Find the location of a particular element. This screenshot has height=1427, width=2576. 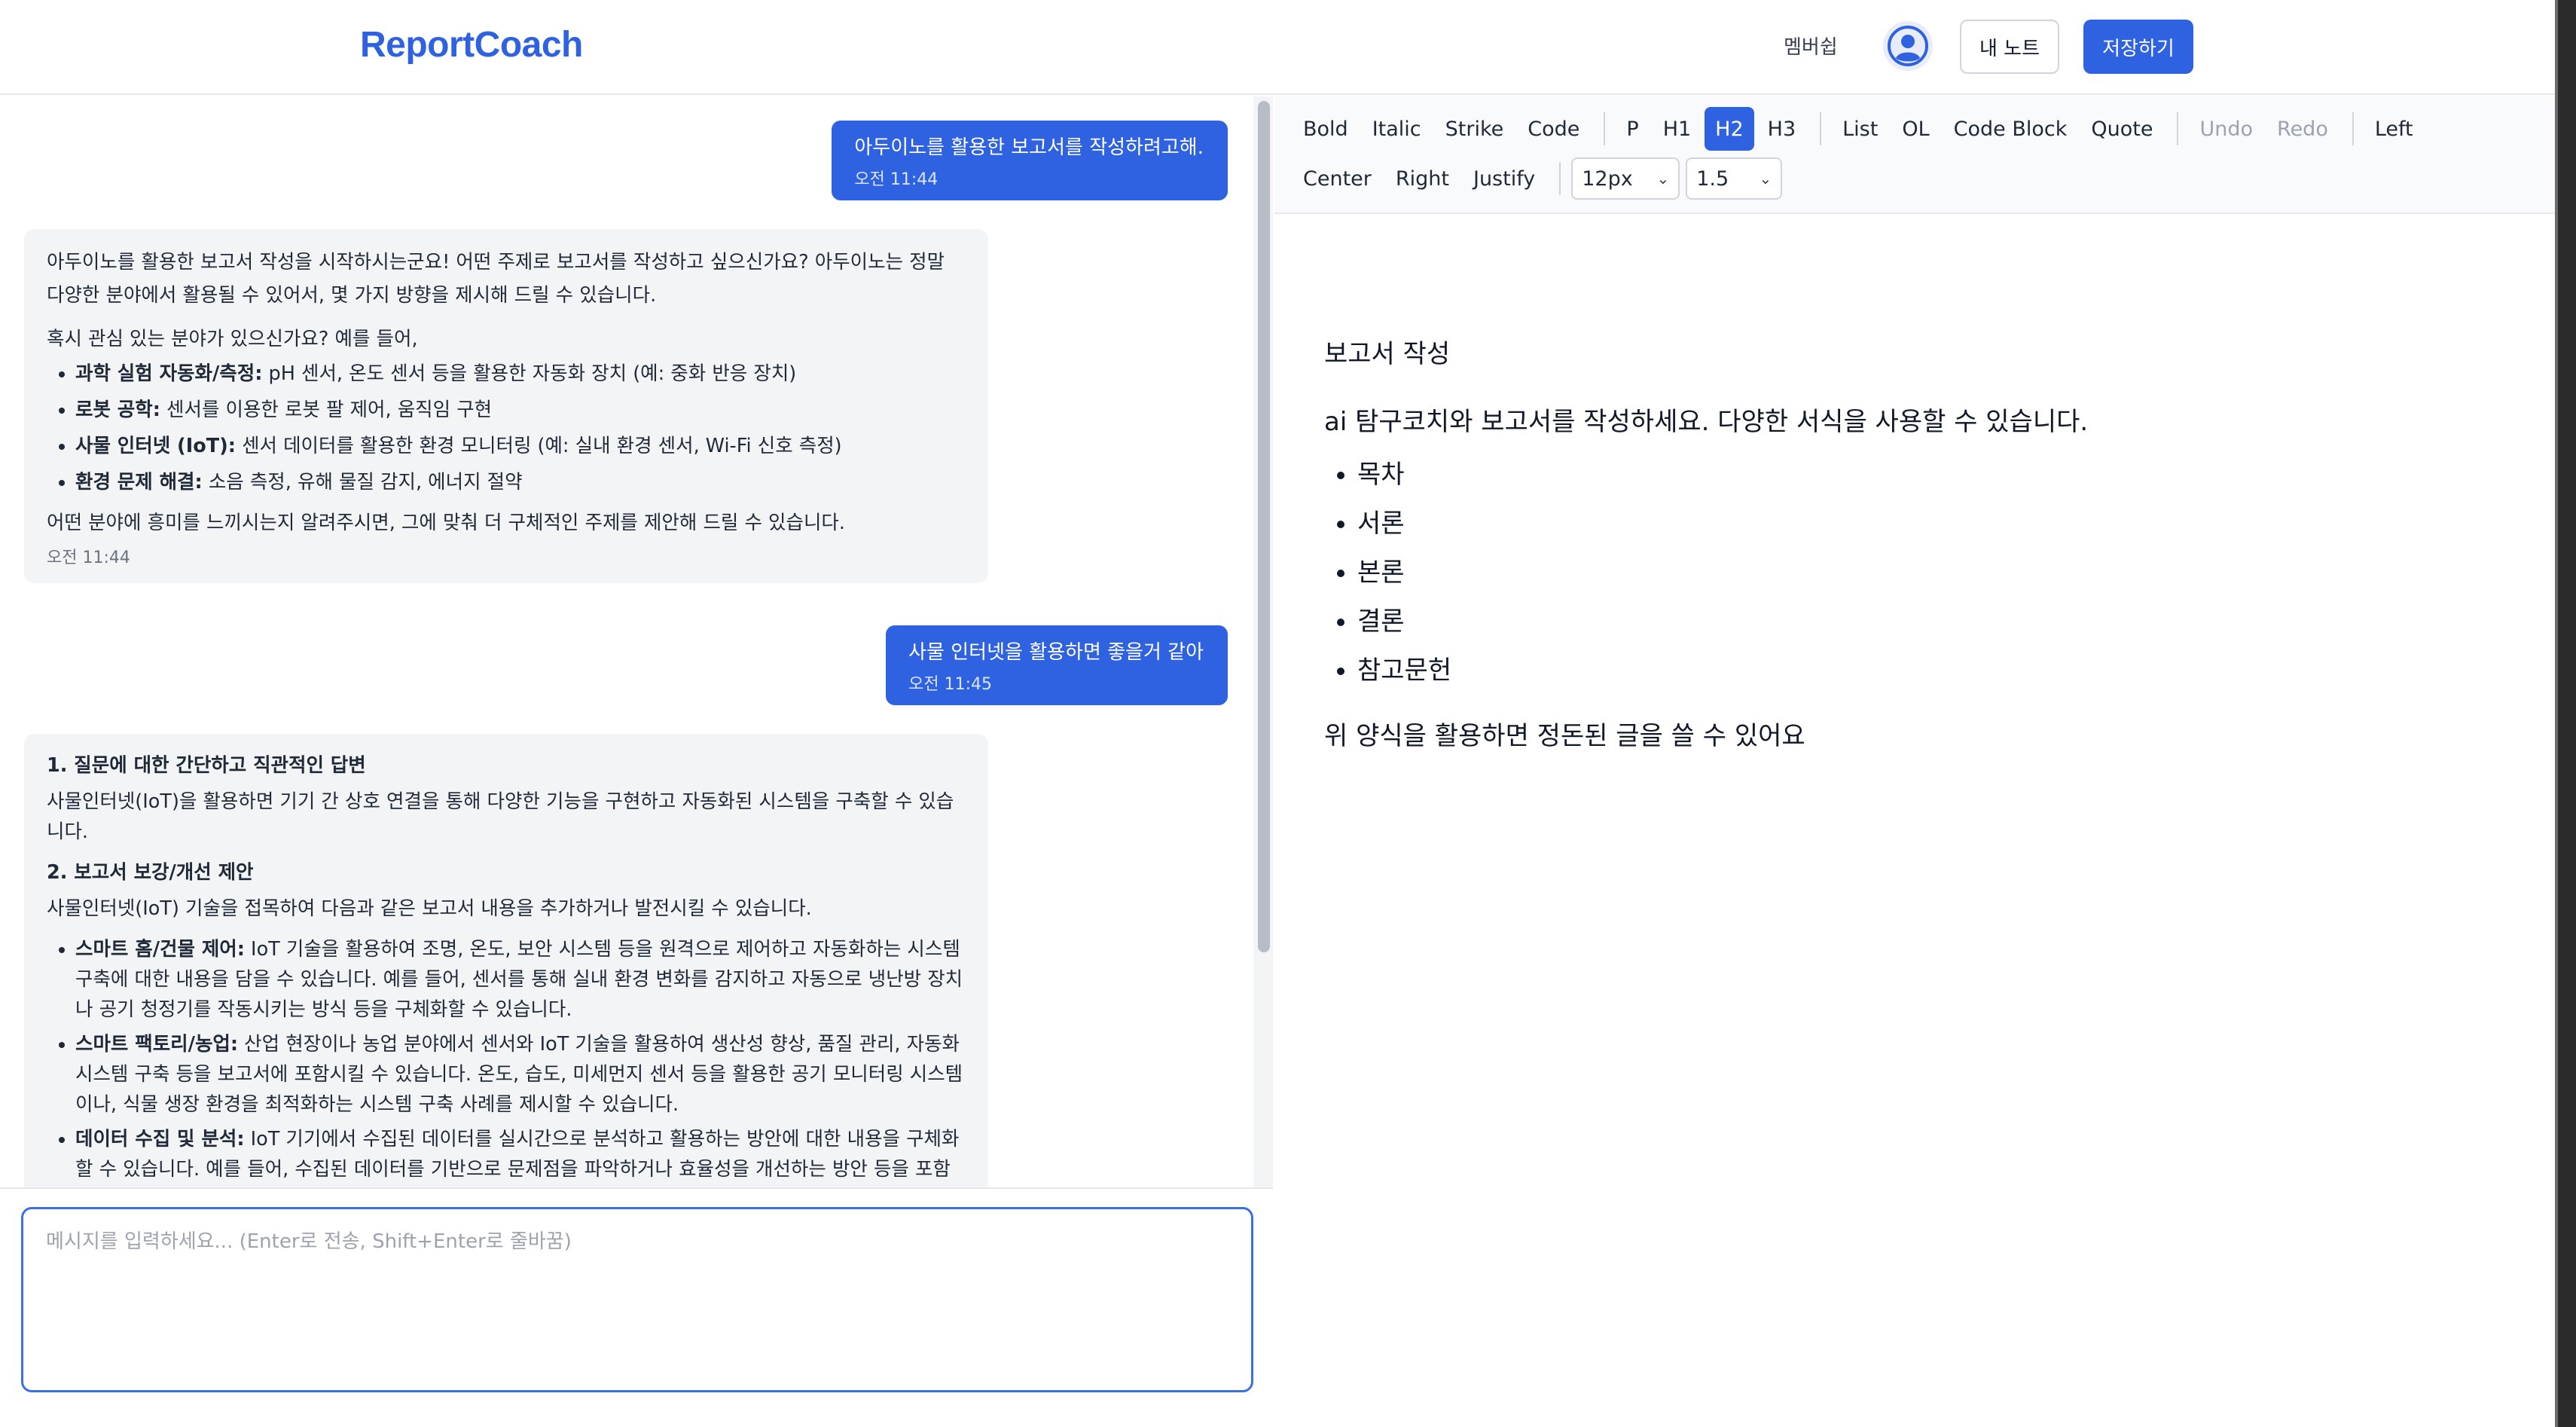

message-text: 사물 인터넷을 활용하면 좋을거 같아 is located at coordinates (1056, 652).